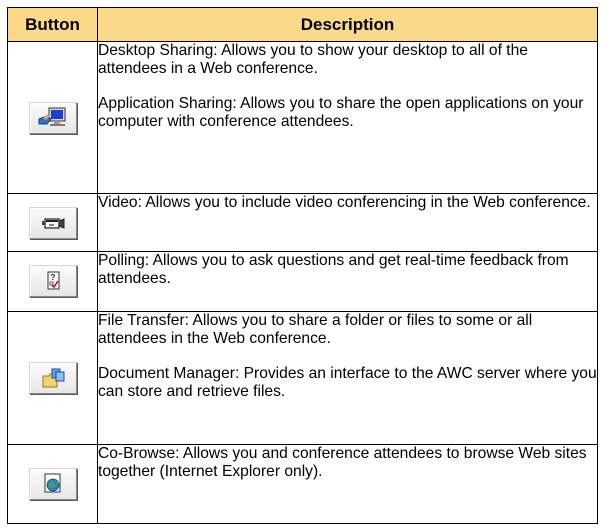  I want to click on co-browse-button, so click(52, 484).